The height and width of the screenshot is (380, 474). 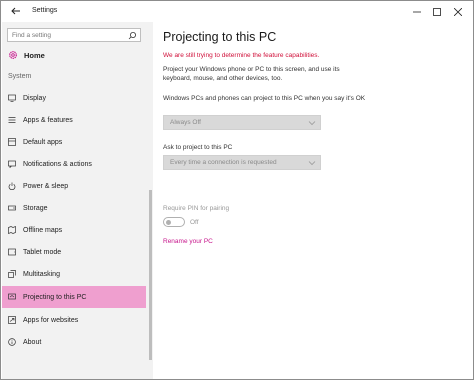 What do you see at coordinates (34, 55) in the screenshot?
I see `home-label: Home` at bounding box center [34, 55].